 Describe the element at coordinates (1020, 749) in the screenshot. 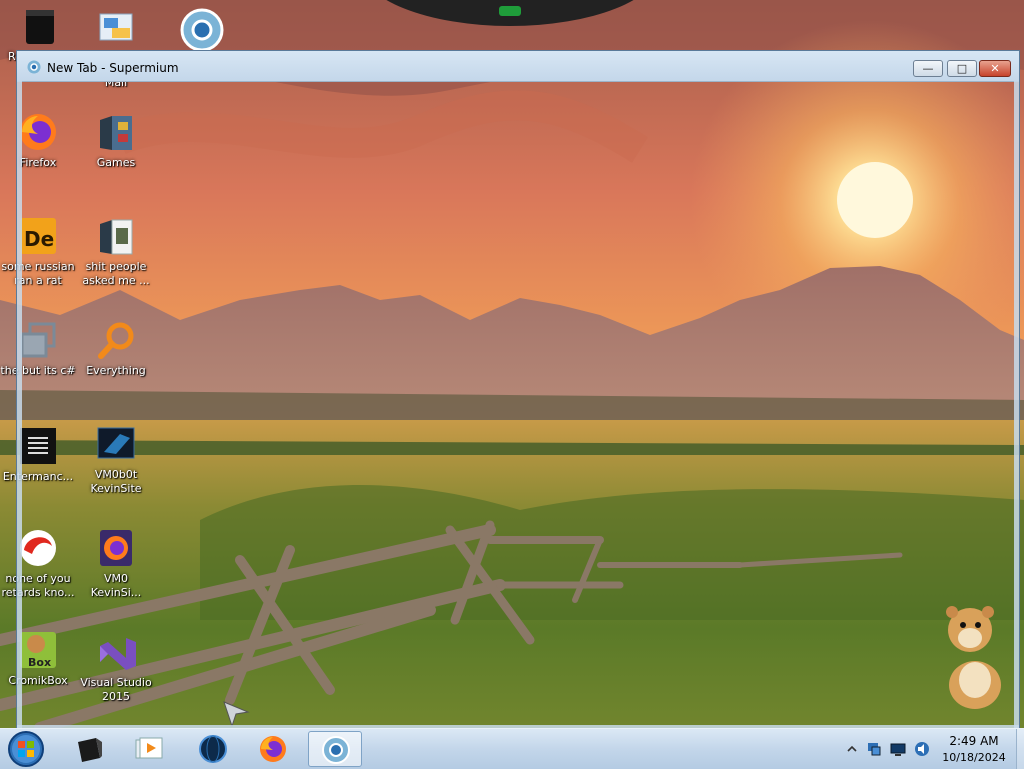

I see `show-desktop-button` at that location.